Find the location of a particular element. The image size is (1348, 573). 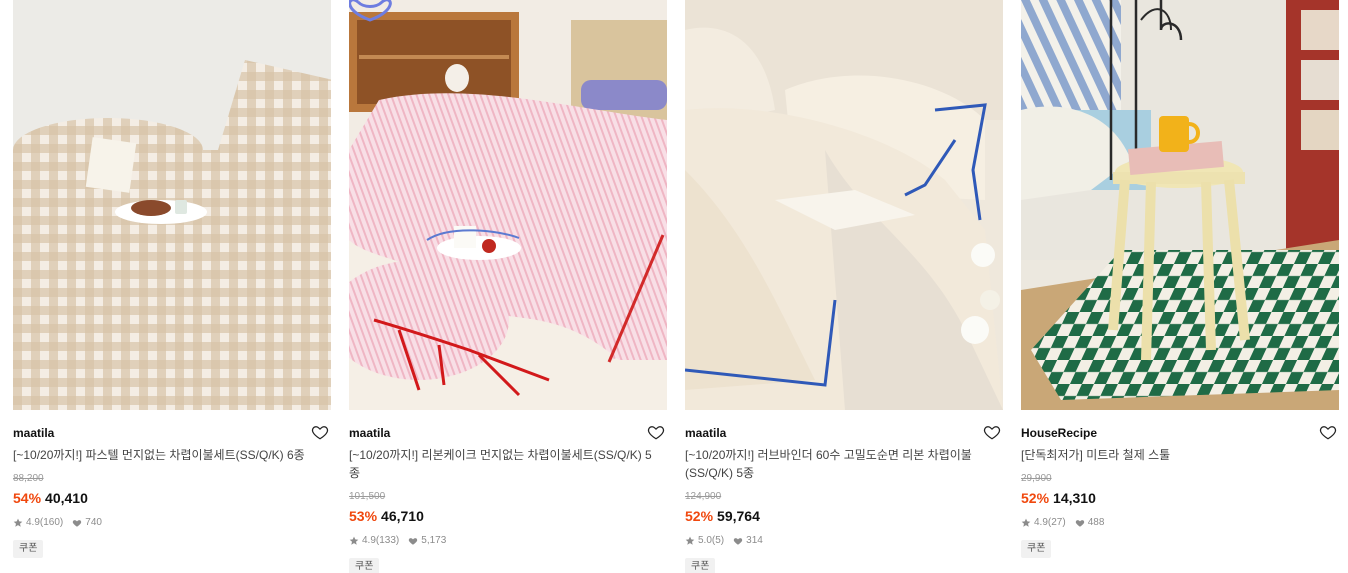

product-title: [~10/20까지!] 리본케이크 먼지없는 차렵이불세트(SS/Q/K) 5종 is located at coordinates (505, 464).